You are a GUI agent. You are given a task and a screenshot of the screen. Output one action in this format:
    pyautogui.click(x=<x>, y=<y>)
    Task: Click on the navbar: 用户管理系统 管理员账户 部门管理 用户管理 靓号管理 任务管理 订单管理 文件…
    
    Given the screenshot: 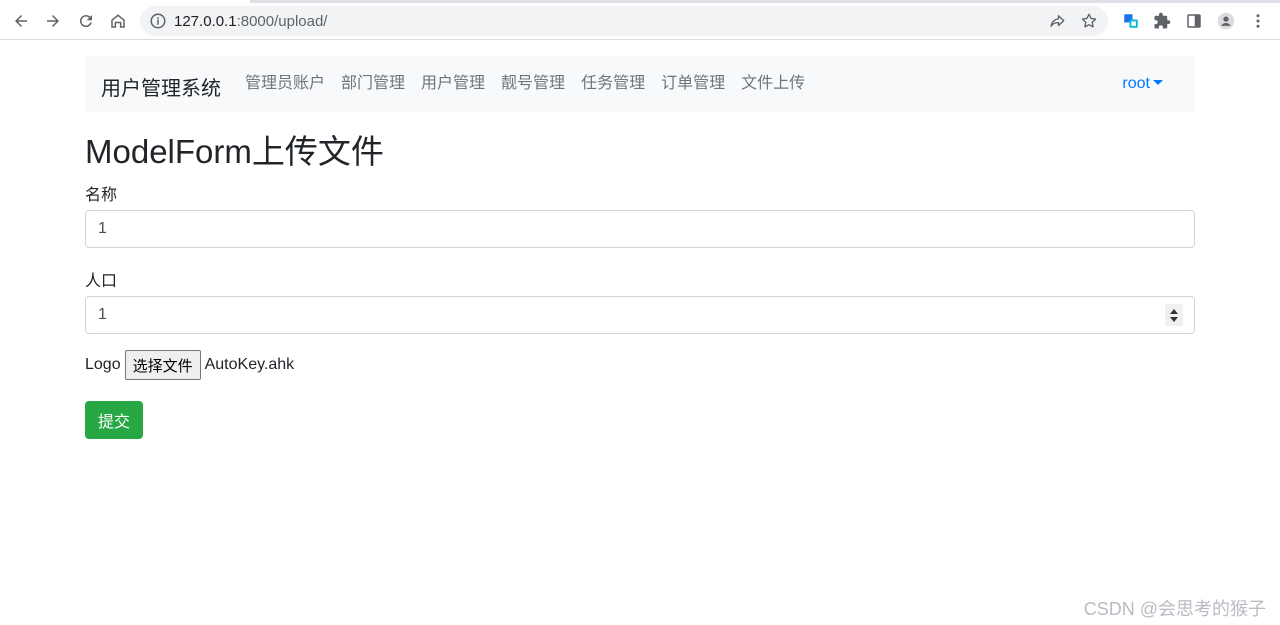 What is the action you would take?
    pyautogui.click(x=640, y=84)
    